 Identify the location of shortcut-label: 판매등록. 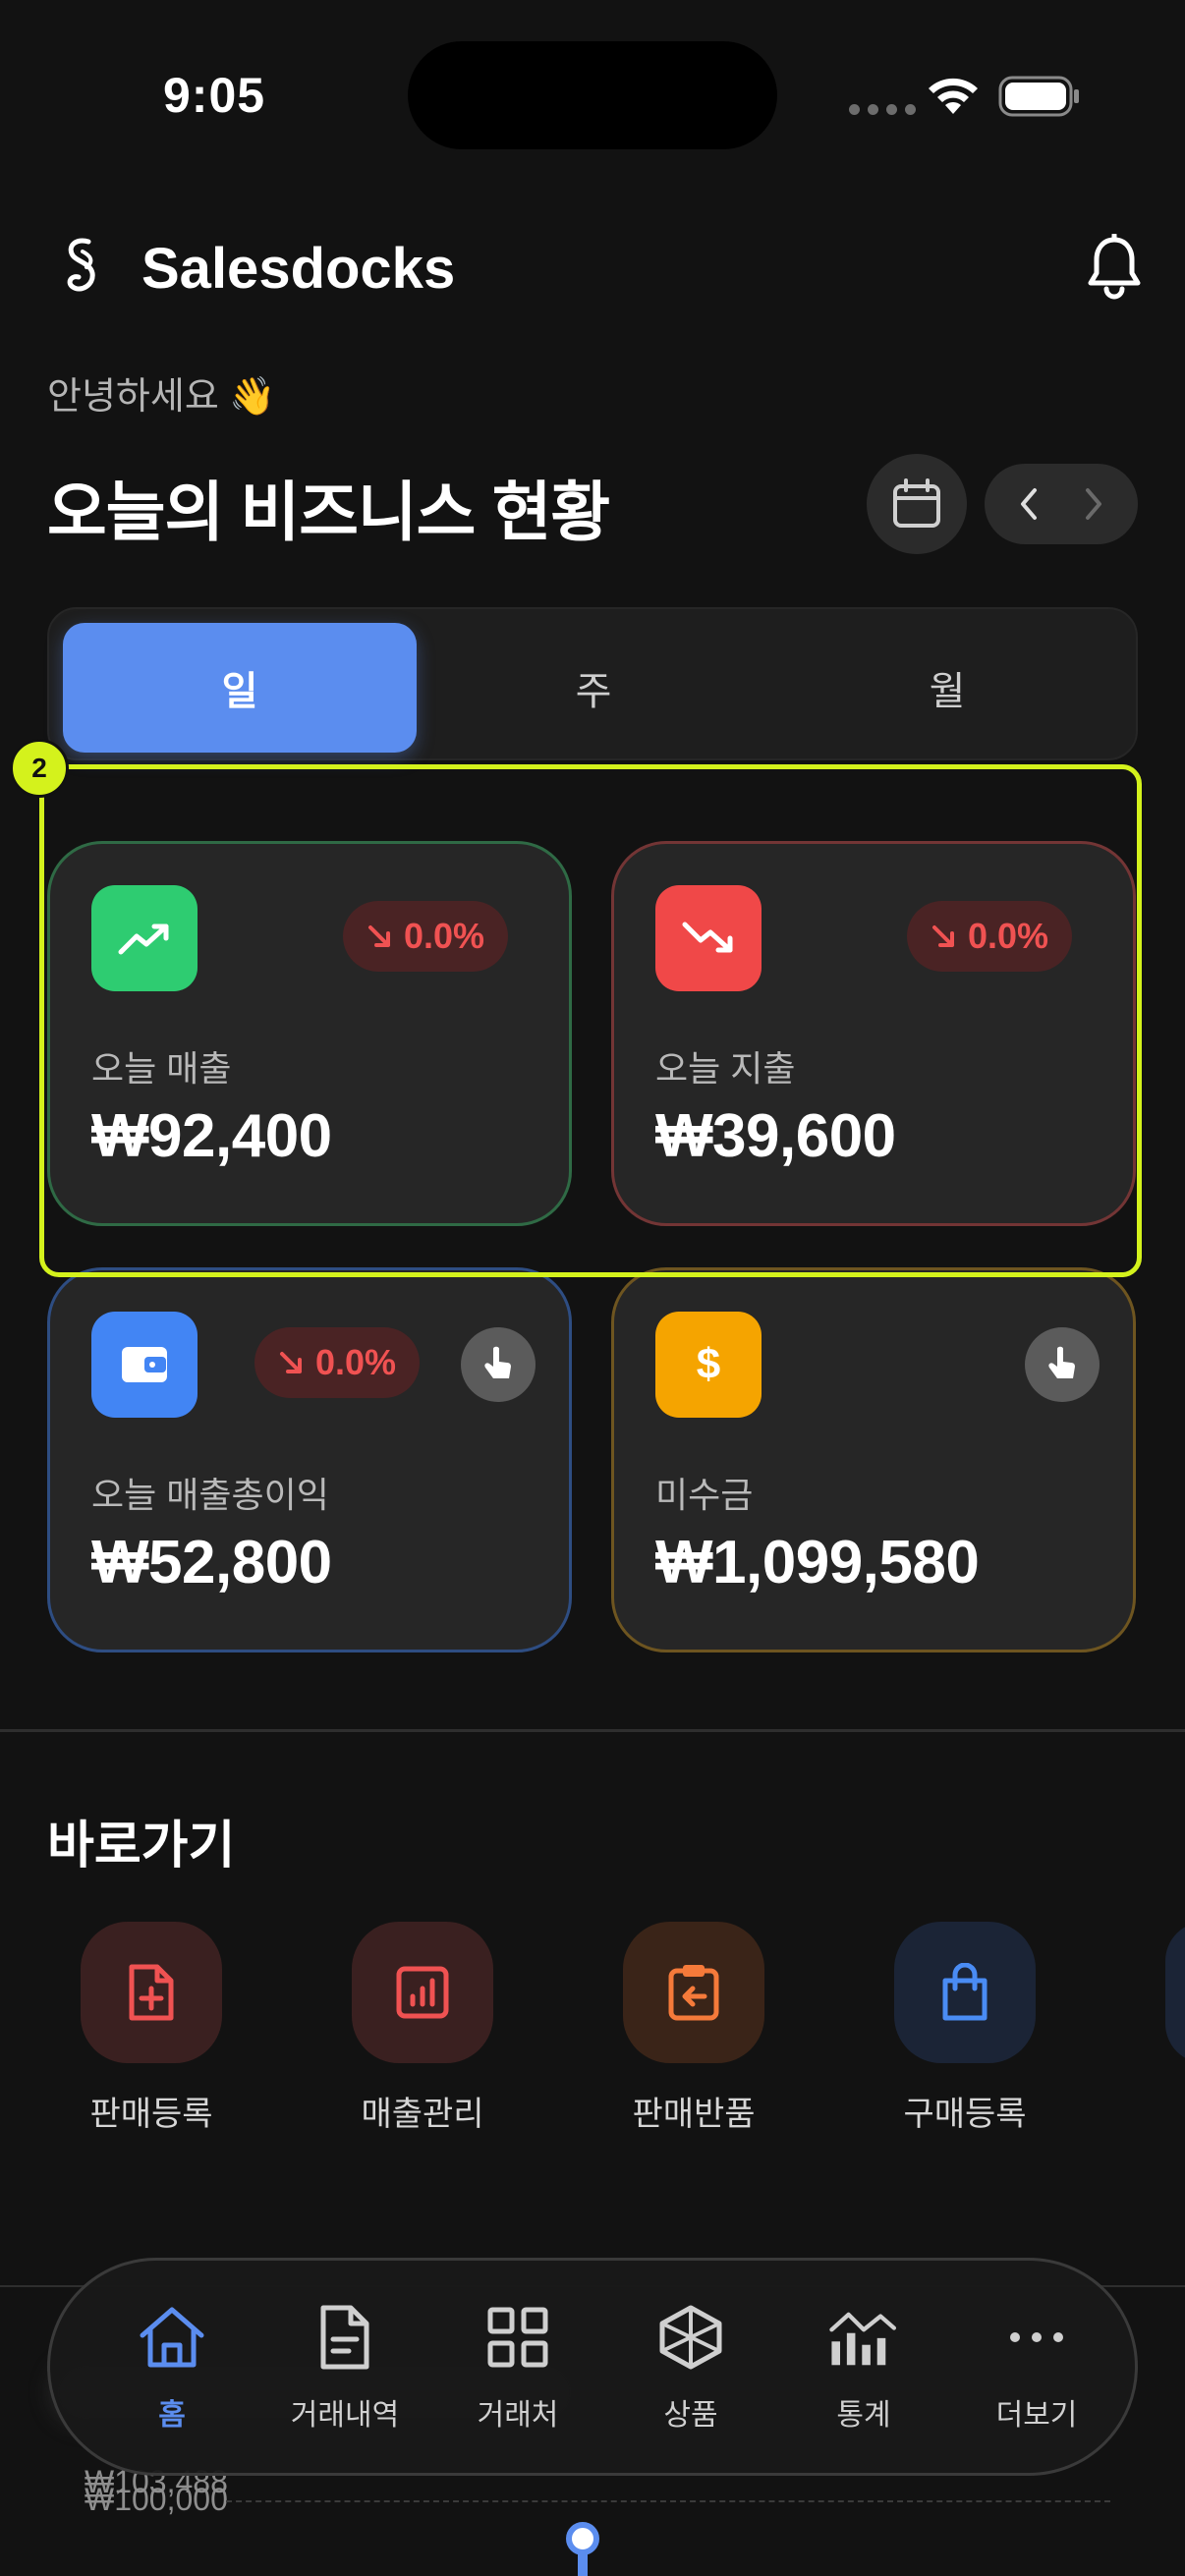
(151, 2114).